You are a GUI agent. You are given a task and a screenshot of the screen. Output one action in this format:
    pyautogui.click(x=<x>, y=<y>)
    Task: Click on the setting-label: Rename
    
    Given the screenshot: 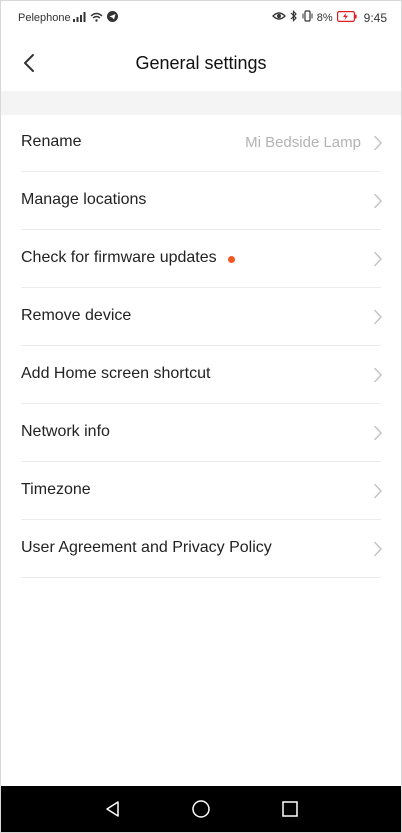 What is the action you would take?
    pyautogui.click(x=51, y=141)
    